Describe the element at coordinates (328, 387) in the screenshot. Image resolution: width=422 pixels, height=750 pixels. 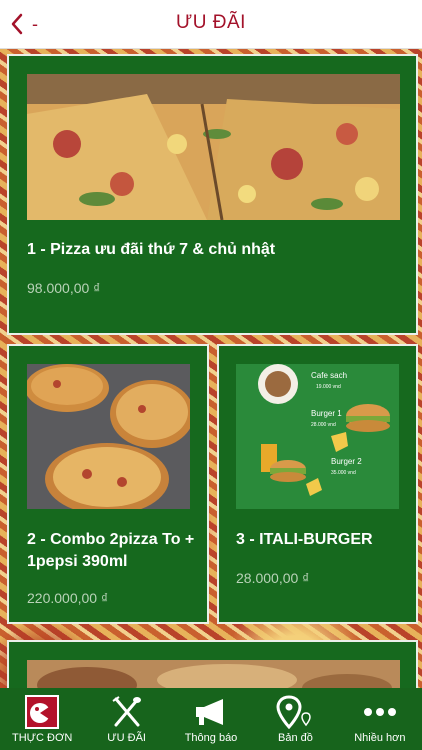
I see `poster-line1-price: 19.000 vnd` at that location.